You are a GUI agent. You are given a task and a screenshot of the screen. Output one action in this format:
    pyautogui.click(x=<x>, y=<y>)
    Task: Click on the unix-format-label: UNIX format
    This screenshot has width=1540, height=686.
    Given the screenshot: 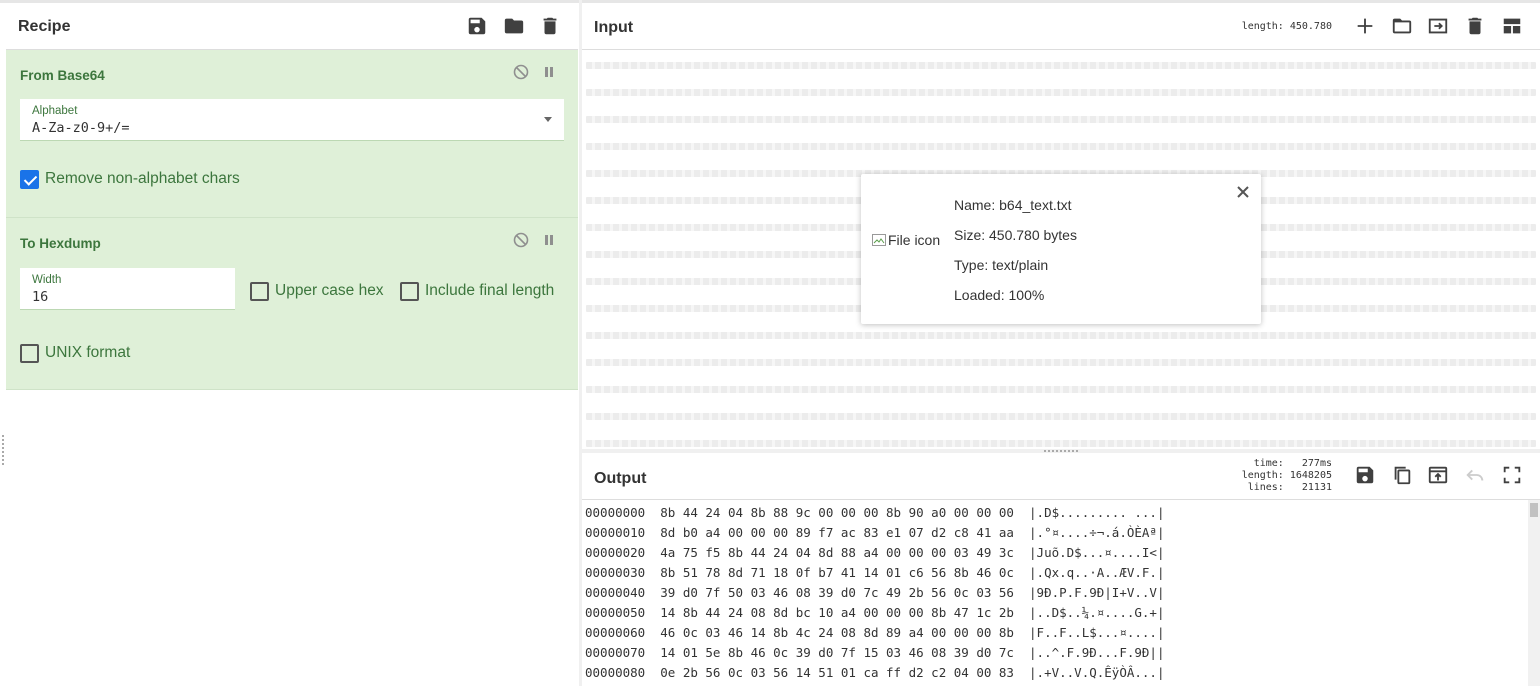 What is the action you would take?
    pyautogui.click(x=87, y=353)
    